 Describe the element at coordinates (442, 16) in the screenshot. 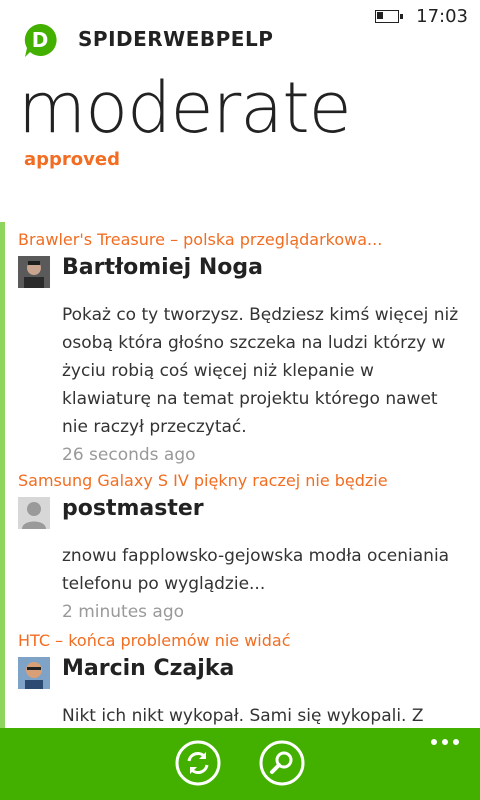

I see `status-time: 17:03` at that location.